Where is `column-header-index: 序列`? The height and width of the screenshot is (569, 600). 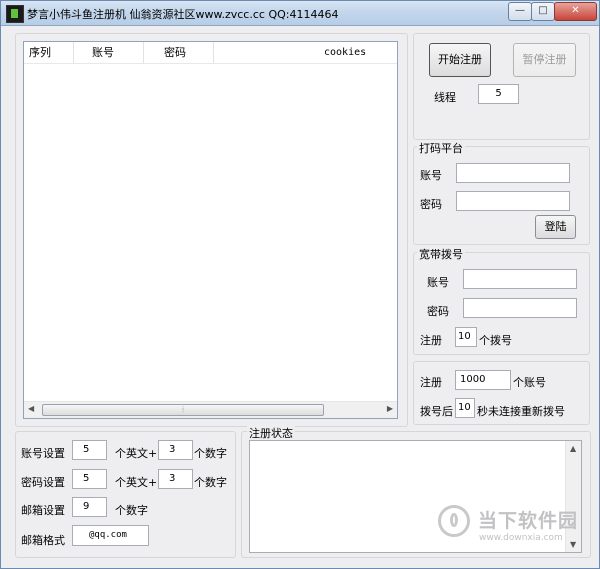
column-header-index: 序列 is located at coordinates (49, 52).